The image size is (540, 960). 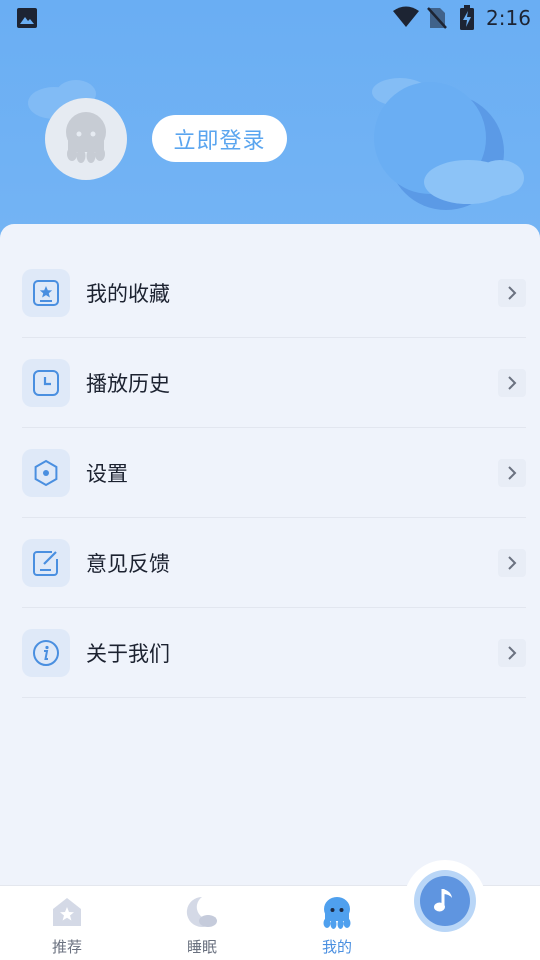 I want to click on menu-item-feedback: 意见反馈, so click(x=274, y=563).